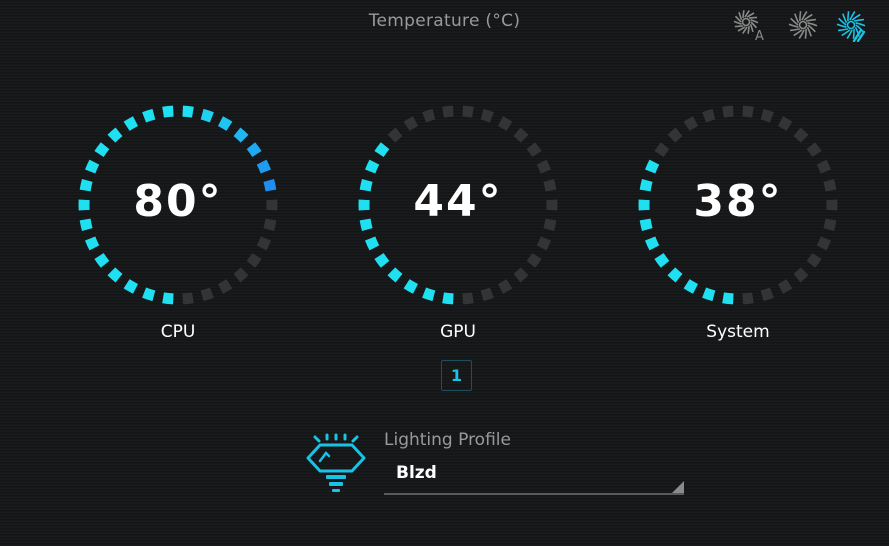 The image size is (889, 546). Describe the element at coordinates (534, 475) in the screenshot. I see `lighting-profile-dropdown: Blzd` at that location.